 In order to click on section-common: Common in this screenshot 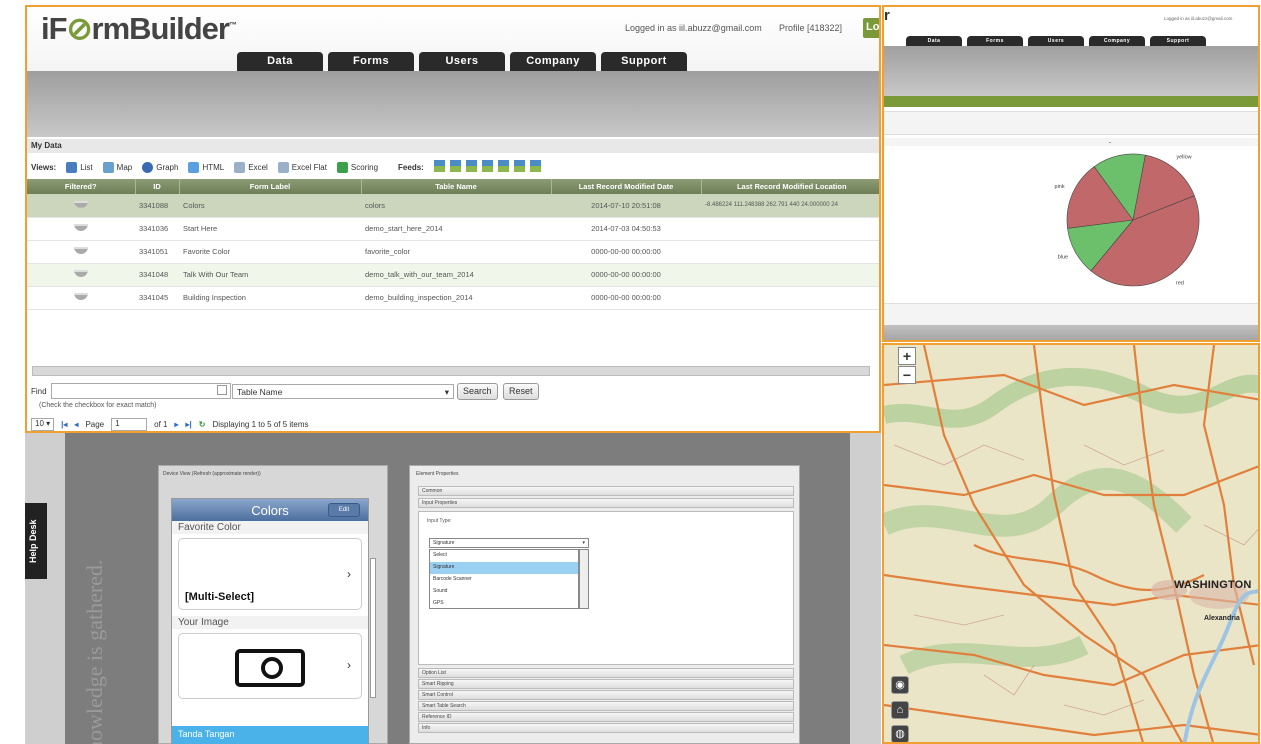, I will do `click(606, 491)`.